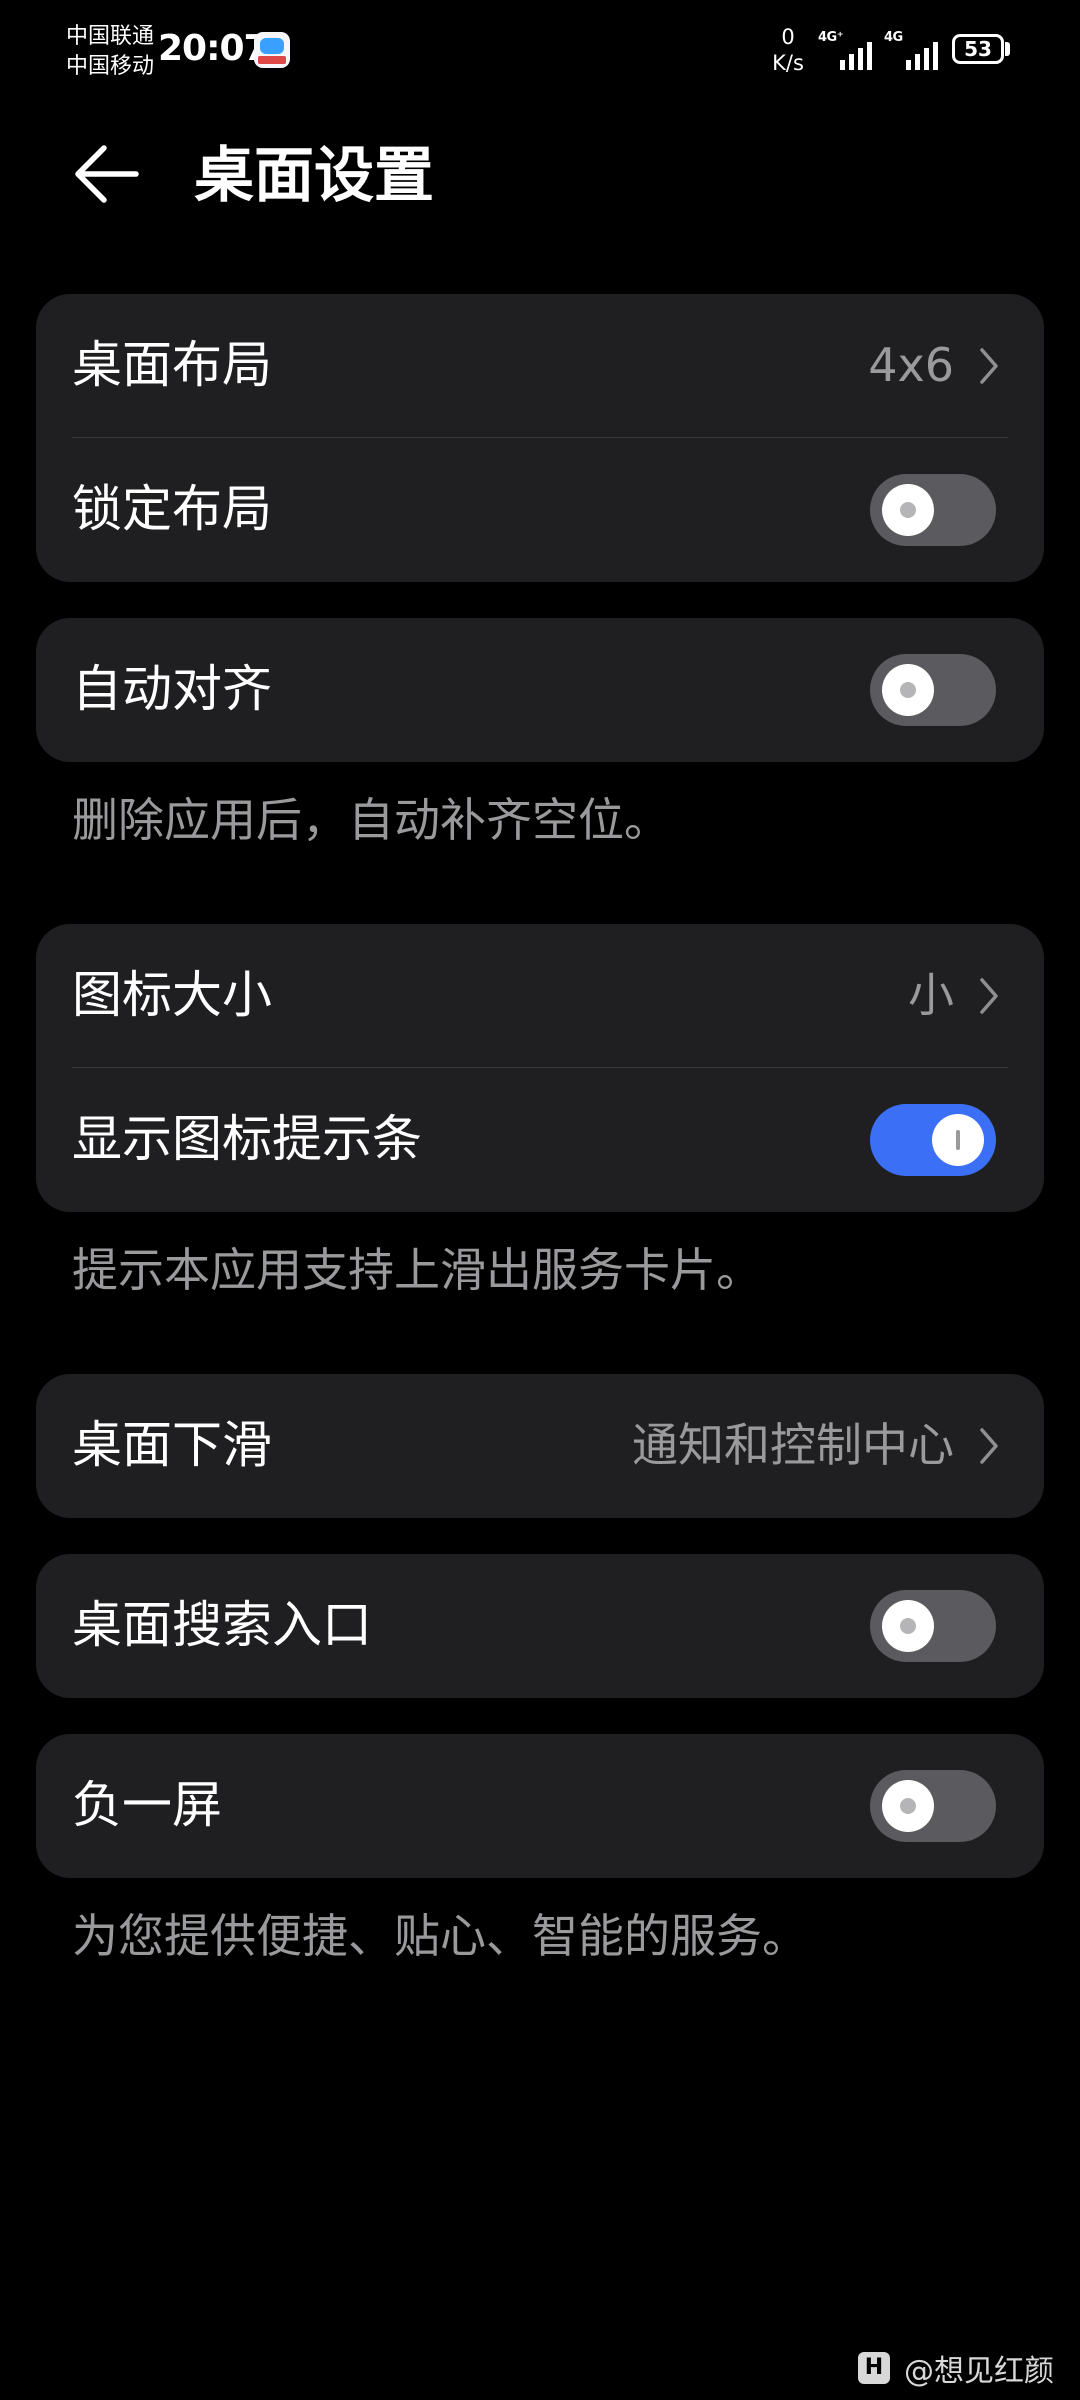 This screenshot has width=1080, height=2400. I want to click on show-icon-hint-bar-label: 显示图标提示条, so click(247, 1139).